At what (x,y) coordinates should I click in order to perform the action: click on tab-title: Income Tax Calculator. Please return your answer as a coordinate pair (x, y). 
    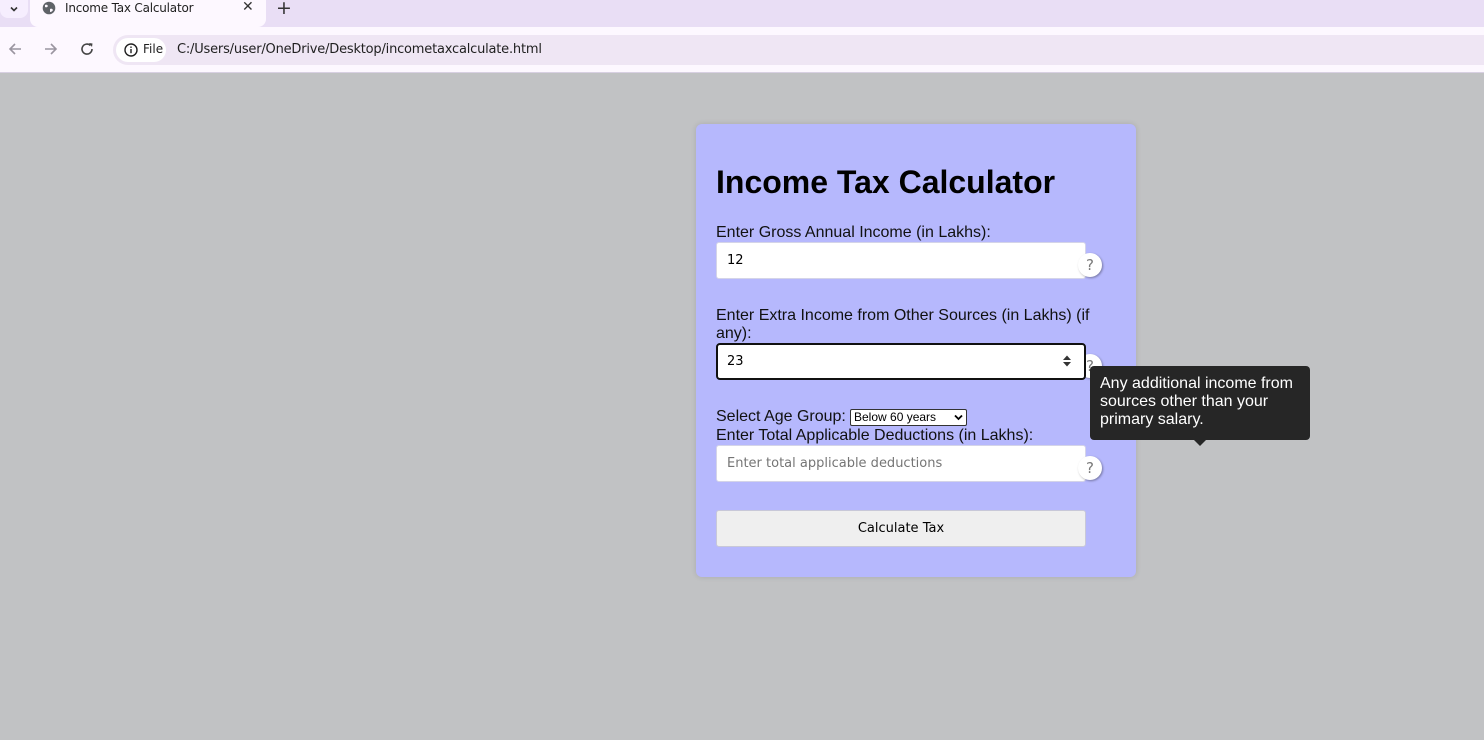
    Looking at the image, I should click on (129, 8).